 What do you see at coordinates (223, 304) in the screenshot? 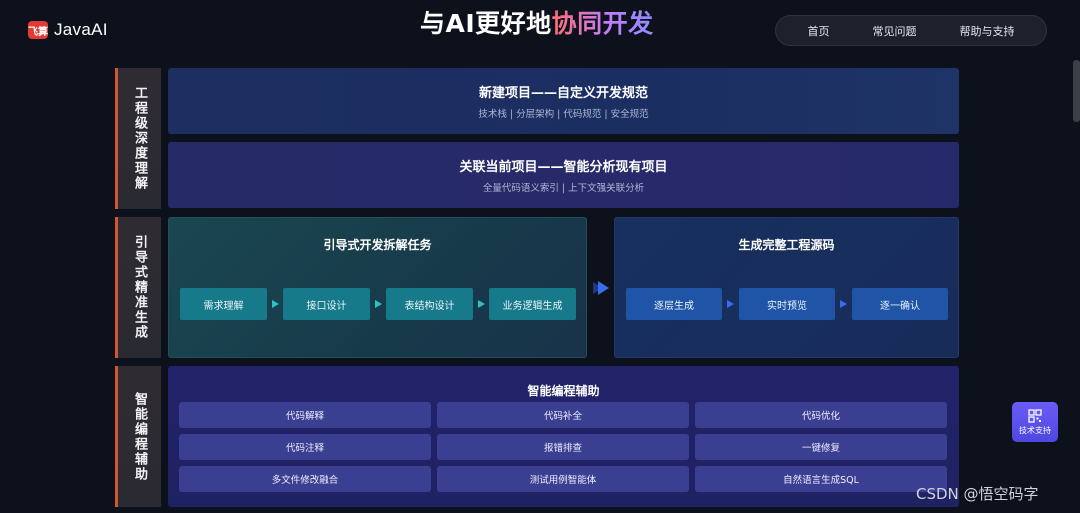
I see `step-requirement: 需求理解` at bounding box center [223, 304].